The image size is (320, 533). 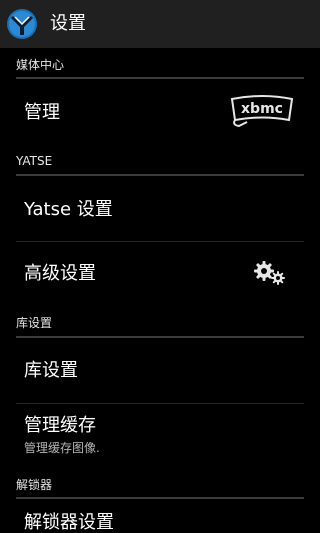 What do you see at coordinates (160, 438) in the screenshot?
I see `settings-item-manage-cache: 管理缓存 管理缓存图像.` at bounding box center [160, 438].